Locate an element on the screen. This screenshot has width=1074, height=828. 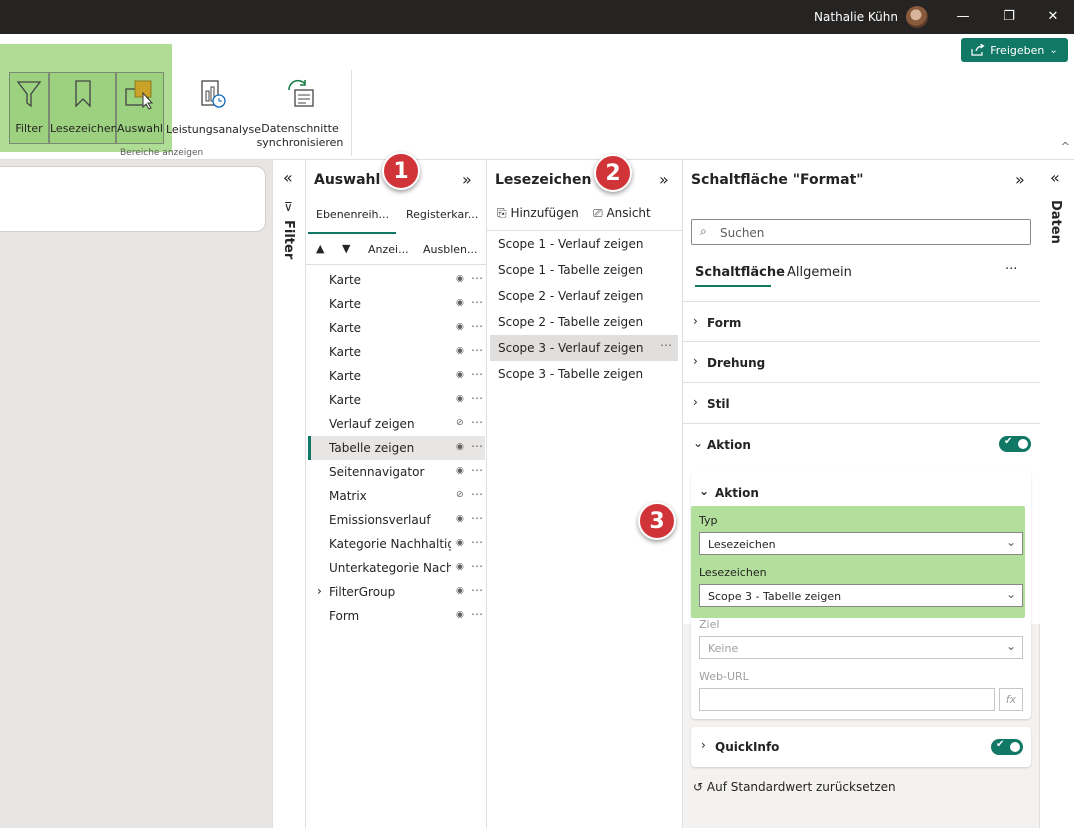
sync-slicers-button: Datenschnitte synchronisieren is located at coordinates (300, 112).